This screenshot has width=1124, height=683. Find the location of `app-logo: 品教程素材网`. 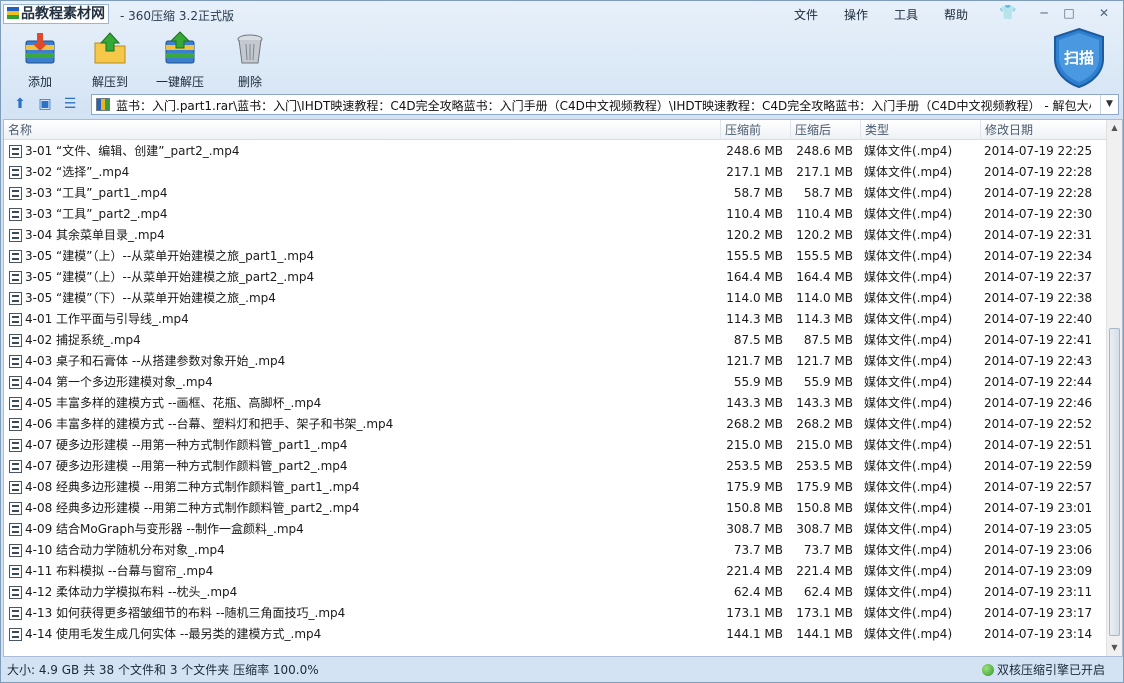

app-logo: 品教程素材网 is located at coordinates (56, 14).